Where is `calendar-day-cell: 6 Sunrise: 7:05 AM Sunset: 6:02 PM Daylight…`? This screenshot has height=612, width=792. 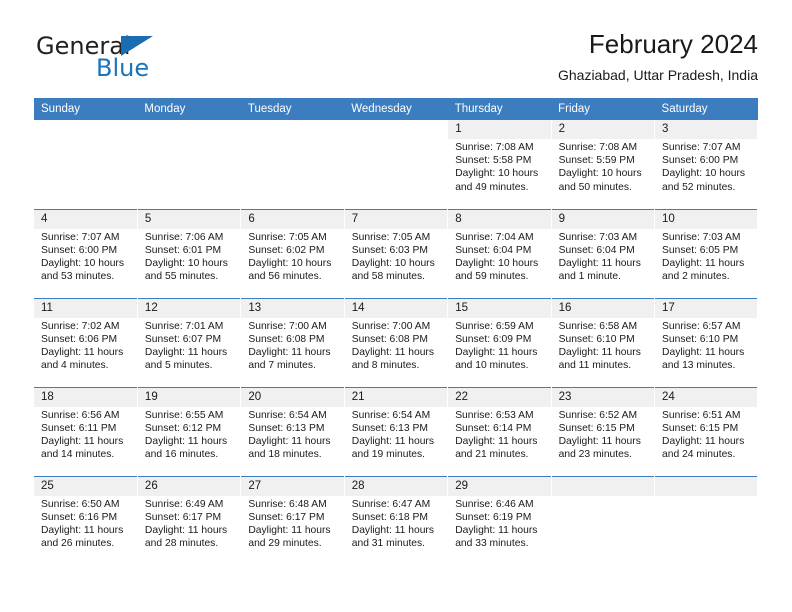 calendar-day-cell: 6 Sunrise: 7:05 AM Sunset: 6:02 PM Daylight… is located at coordinates (292, 253).